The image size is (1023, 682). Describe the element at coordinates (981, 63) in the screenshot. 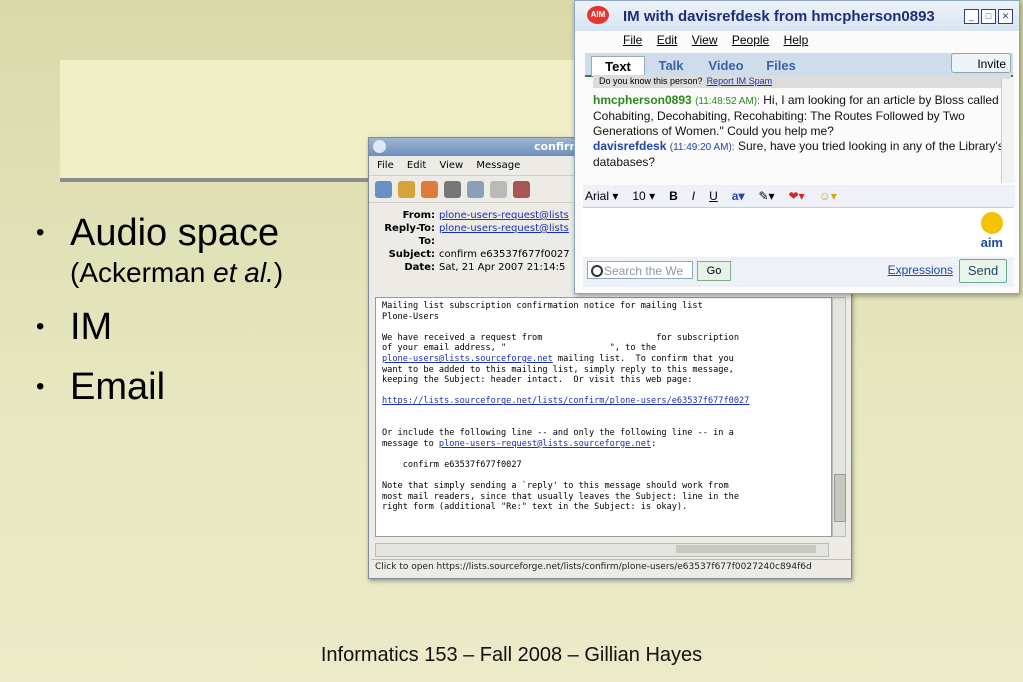

I see `invite-button: Invite` at that location.